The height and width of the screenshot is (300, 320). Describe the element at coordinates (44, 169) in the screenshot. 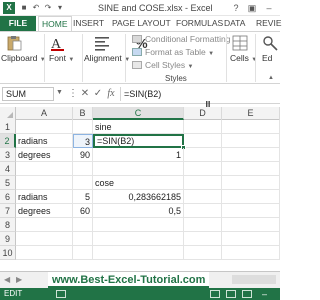

I see `cell-a4` at that location.